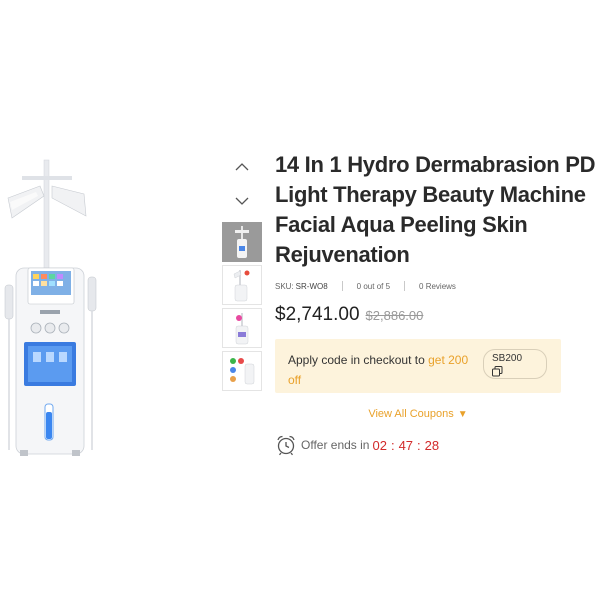 This screenshot has width=600, height=600. I want to click on reviews-link: 0 Reviews, so click(437, 286).